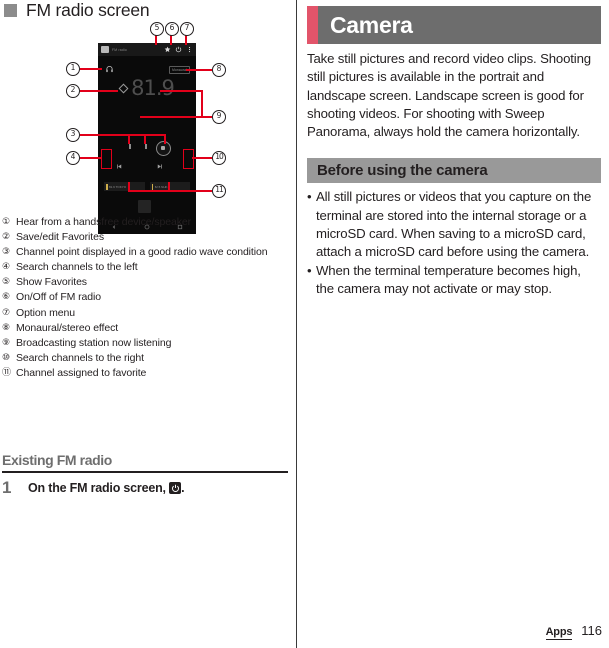 The height and width of the screenshot is (648, 609). Describe the element at coordinates (119, 166) in the screenshot. I see `previous-icon` at that location.